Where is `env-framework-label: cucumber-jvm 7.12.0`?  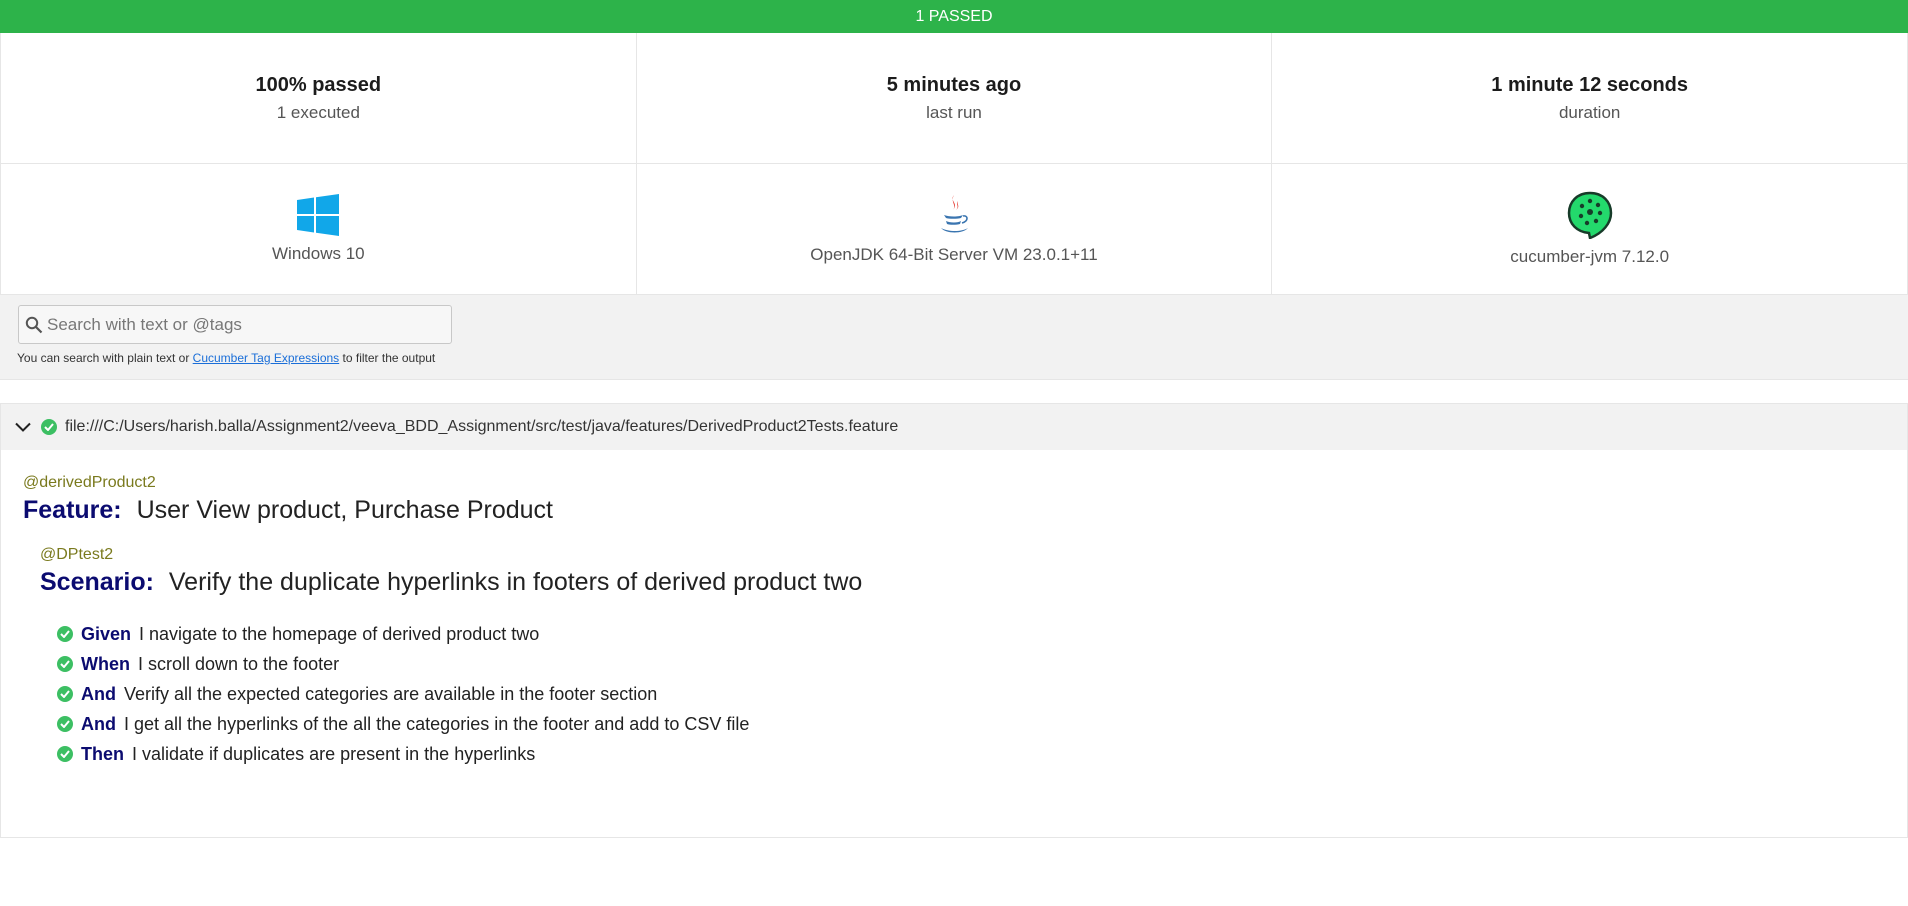
env-framework-label: cucumber-jvm 7.12.0 is located at coordinates (1590, 256).